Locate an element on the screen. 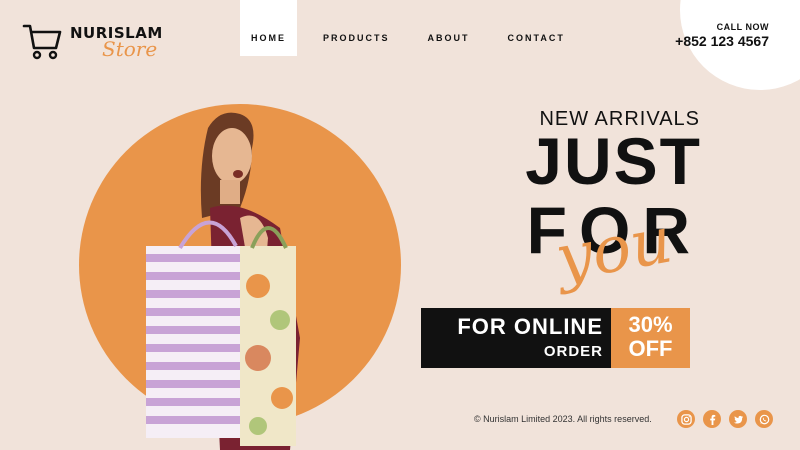 This screenshot has width=800, height=450. phone-number: +852 123 4567 is located at coordinates (722, 41).